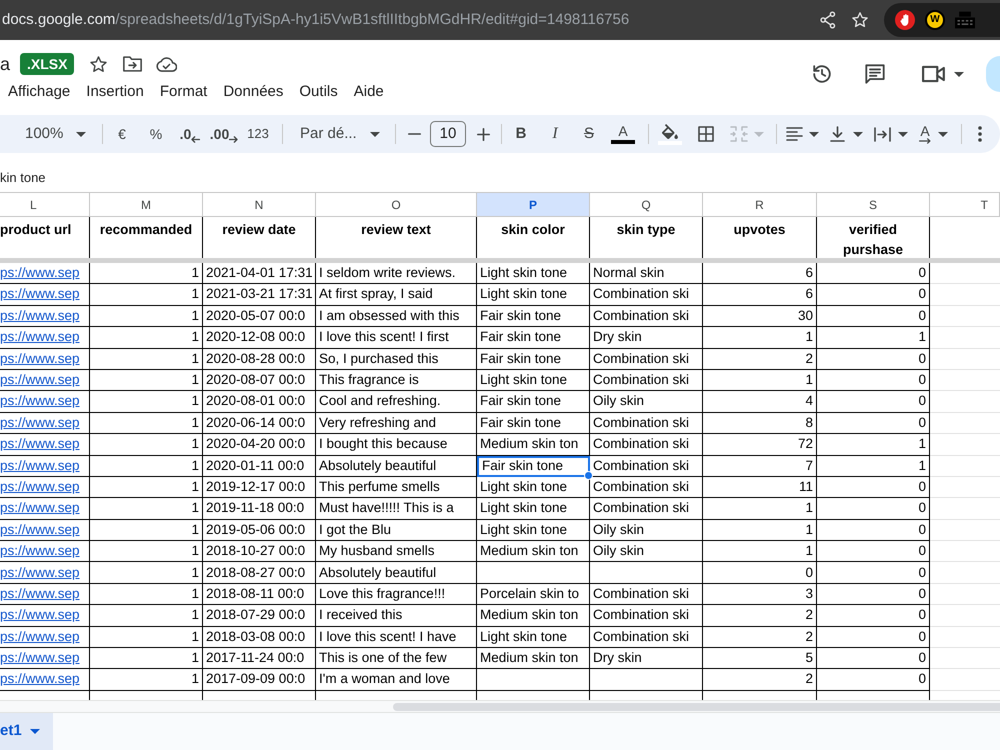 Image resolution: width=1000 pixels, height=750 pixels. What do you see at coordinates (442, 20) in the screenshot?
I see `address-bar: docs.google.com/spreadsheets/d/1gTyiSpA-hy1i5VwB1sftlIItbgbMGdHR/edit#gid=1498116756` at bounding box center [442, 20].